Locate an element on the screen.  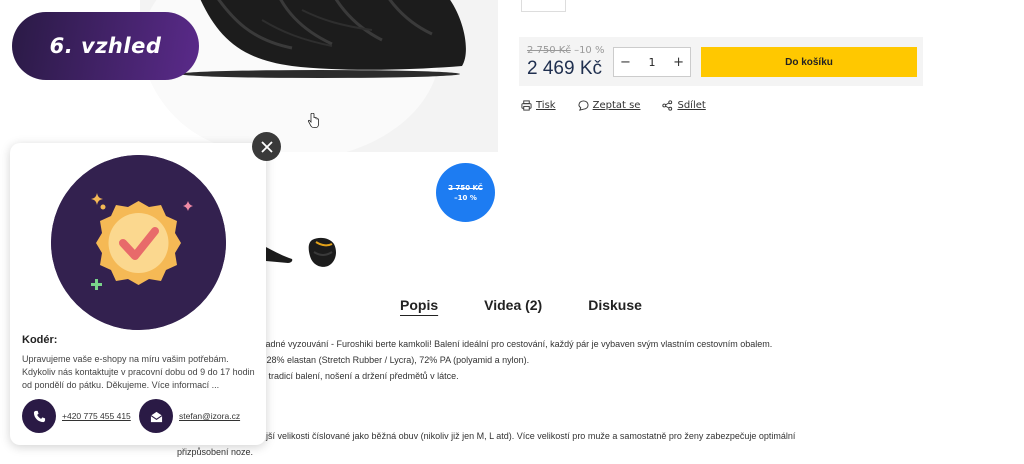
step-badge: 6. vzhled is located at coordinates (105, 46).